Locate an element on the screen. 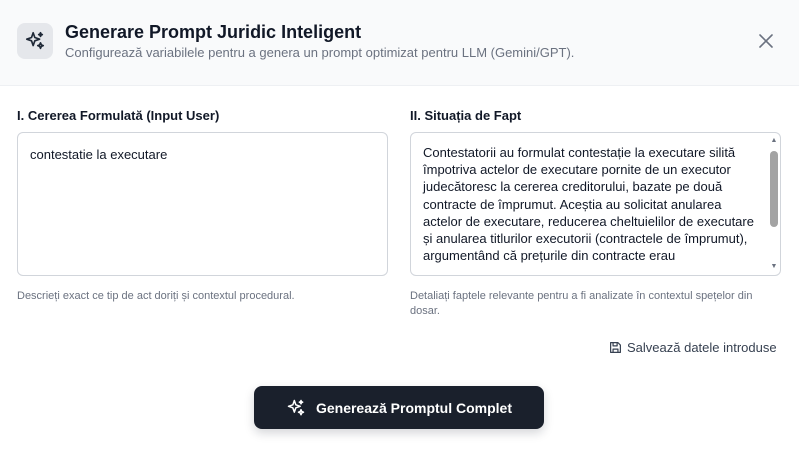  generate-prompt-button: Generează Promptul Complet is located at coordinates (399, 407).